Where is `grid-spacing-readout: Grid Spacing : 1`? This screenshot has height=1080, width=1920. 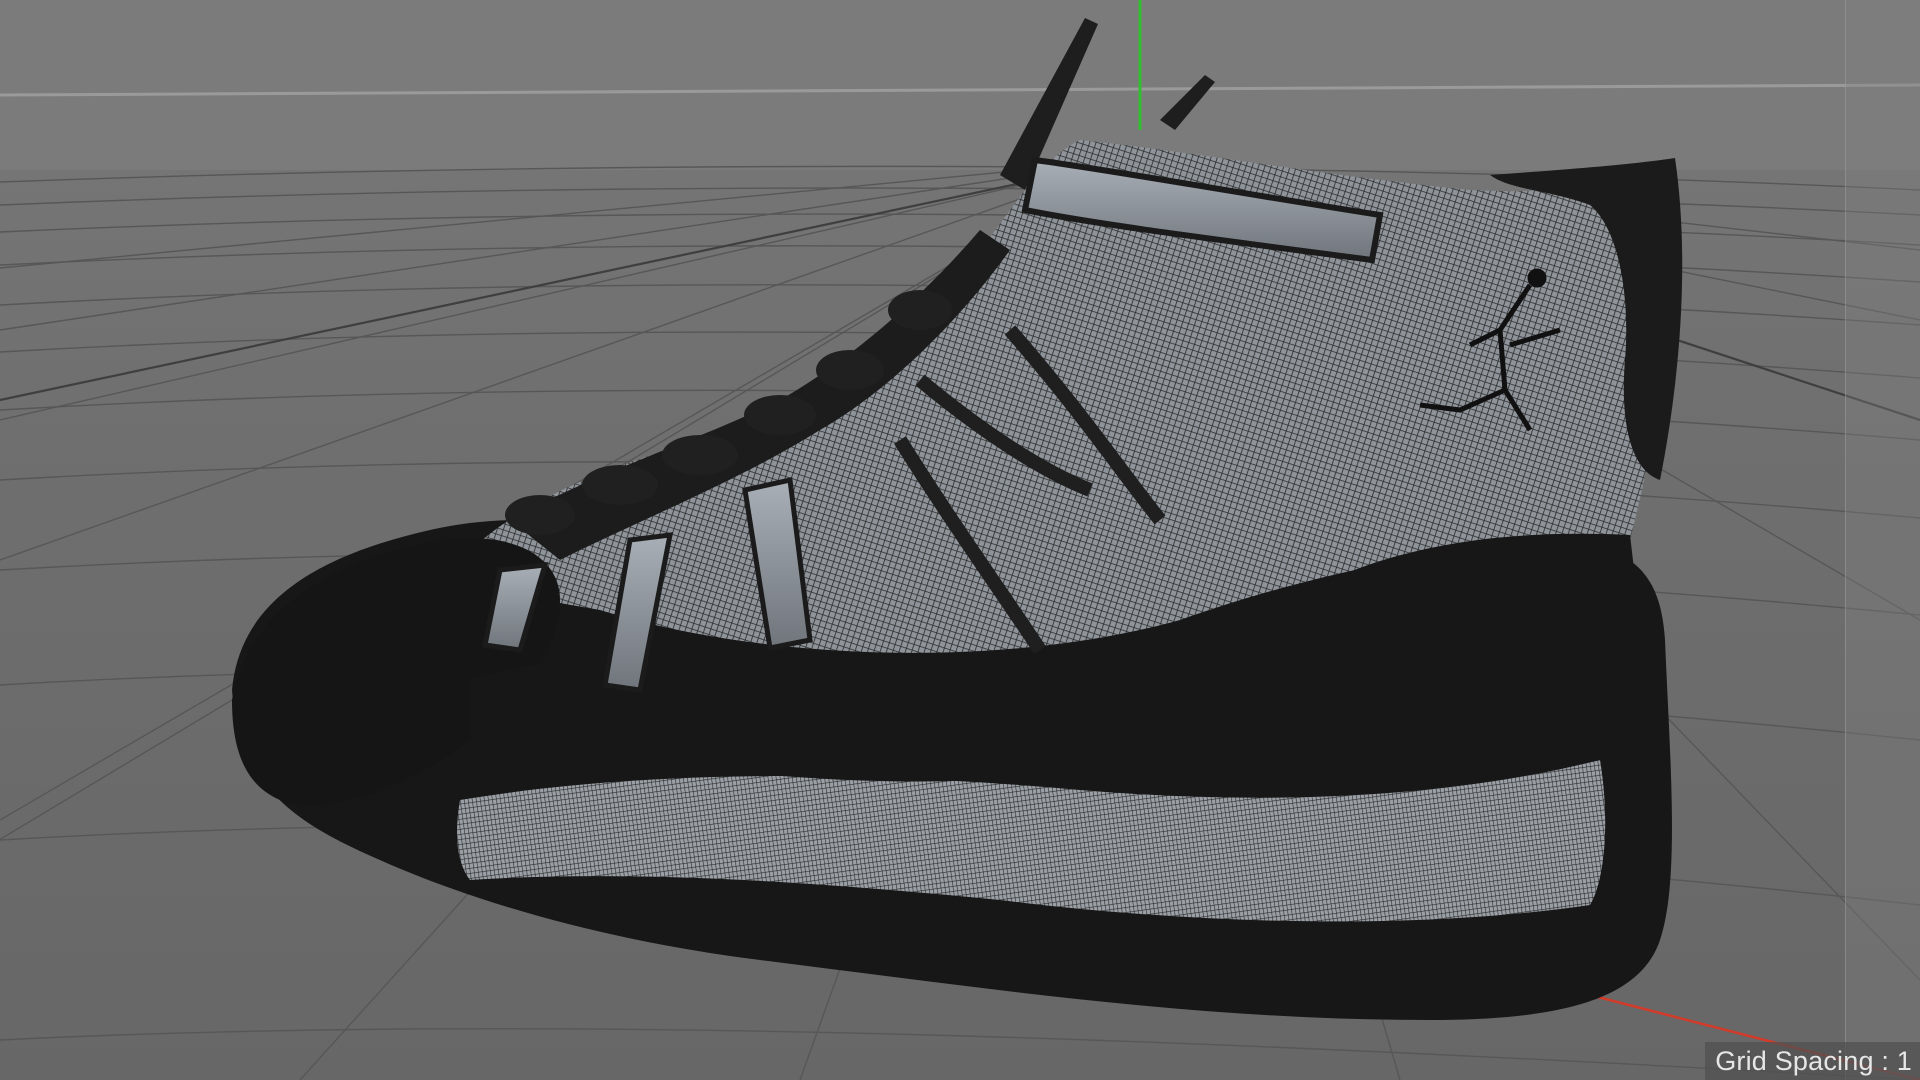 grid-spacing-readout: Grid Spacing : 1 is located at coordinates (1812, 1061).